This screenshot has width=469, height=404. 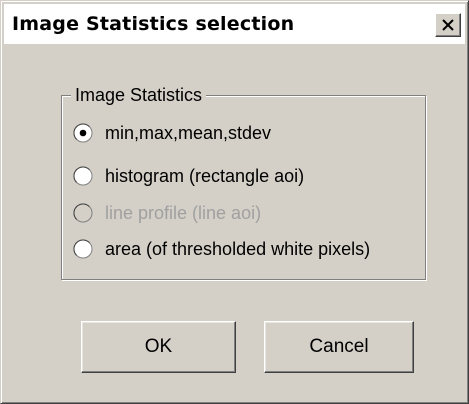 I want to click on close-x-icon, so click(x=448, y=25).